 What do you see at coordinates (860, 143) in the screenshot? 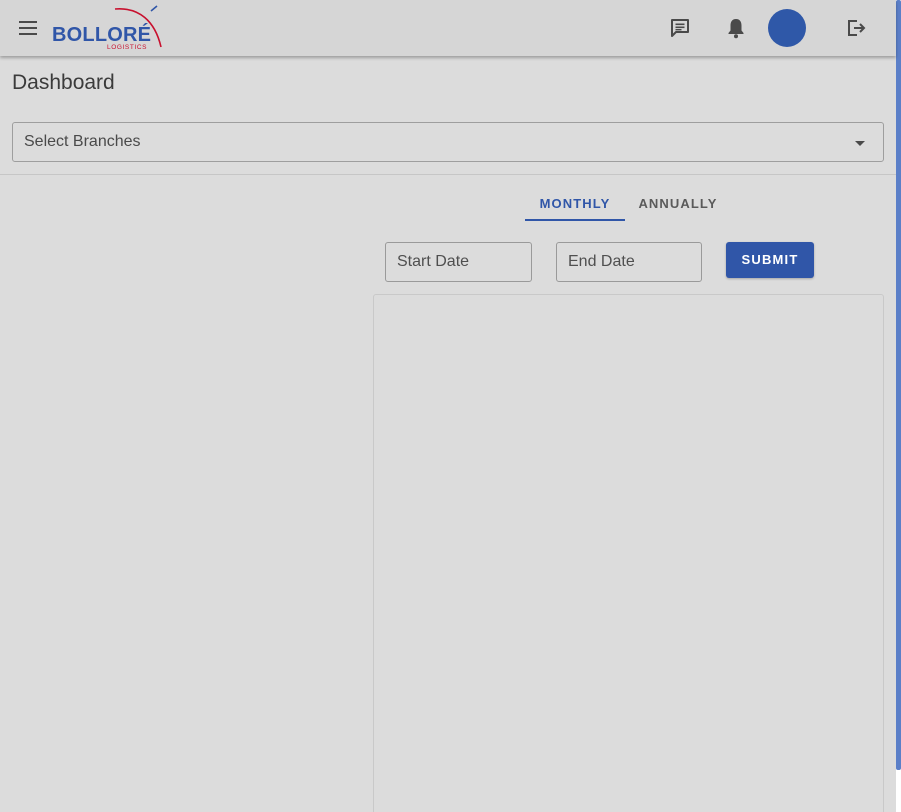
I see `dropdown-arrow-icon` at bounding box center [860, 143].